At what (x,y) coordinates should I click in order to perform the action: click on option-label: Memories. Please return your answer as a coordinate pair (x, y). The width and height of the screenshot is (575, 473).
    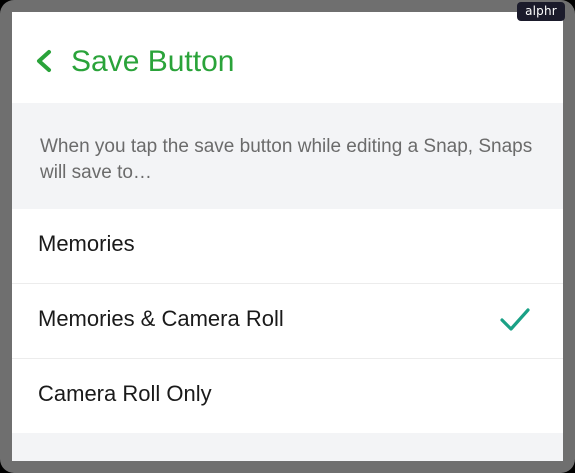
    Looking at the image, I should click on (86, 243).